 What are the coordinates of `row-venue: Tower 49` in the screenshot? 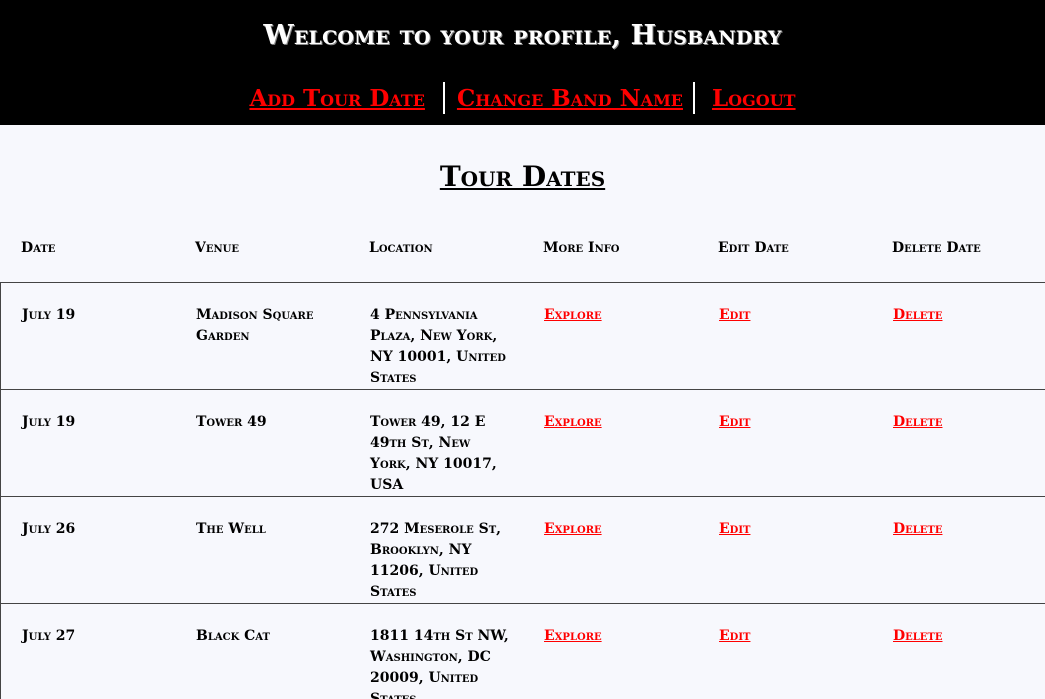 It's located at (231, 422).